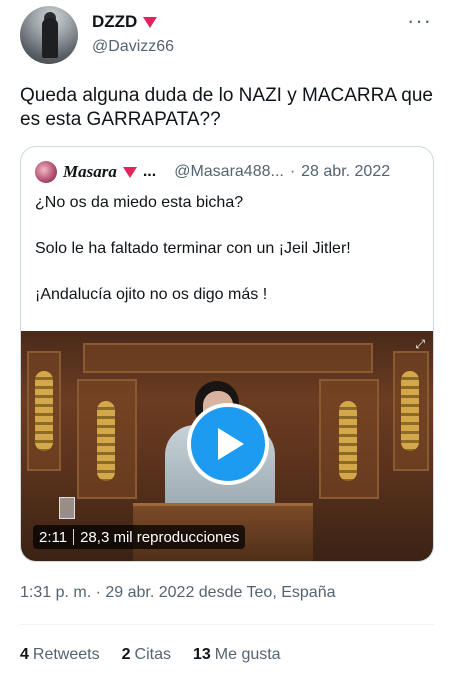 The height and width of the screenshot is (680, 454). Describe the element at coordinates (227, 624) in the screenshot. I see `divider` at that location.